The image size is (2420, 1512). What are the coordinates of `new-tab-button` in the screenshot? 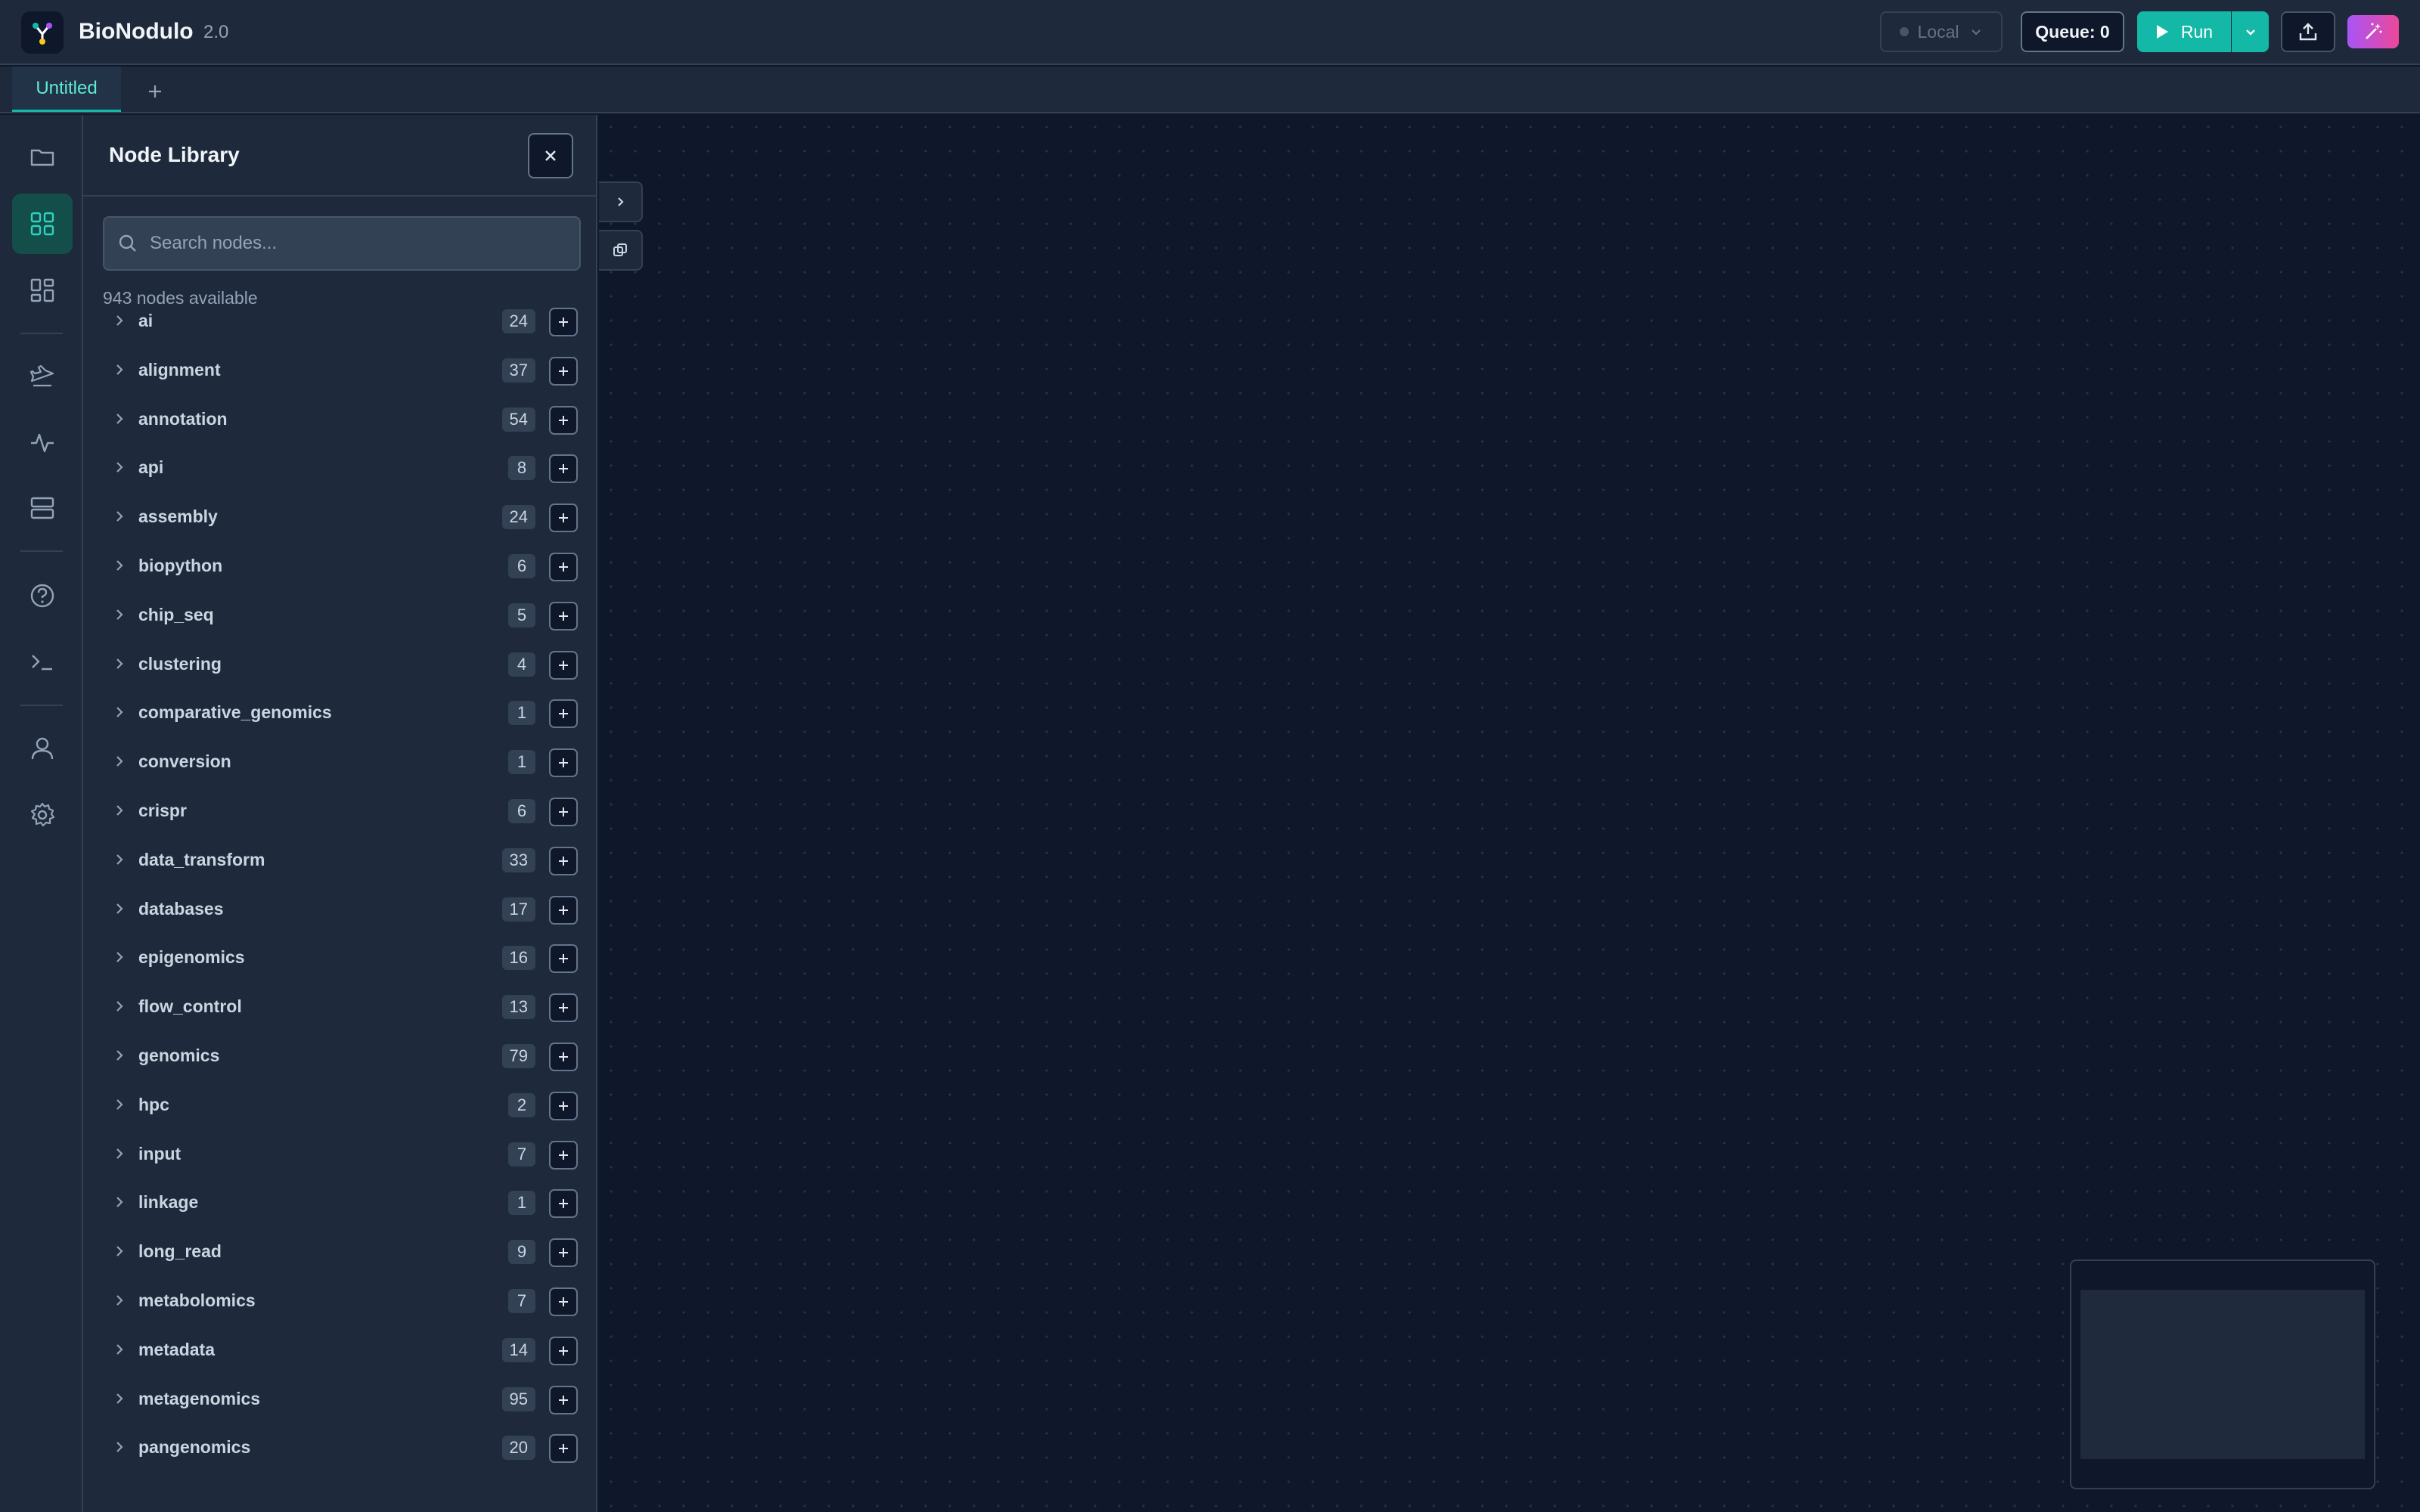 It's located at (155, 91).